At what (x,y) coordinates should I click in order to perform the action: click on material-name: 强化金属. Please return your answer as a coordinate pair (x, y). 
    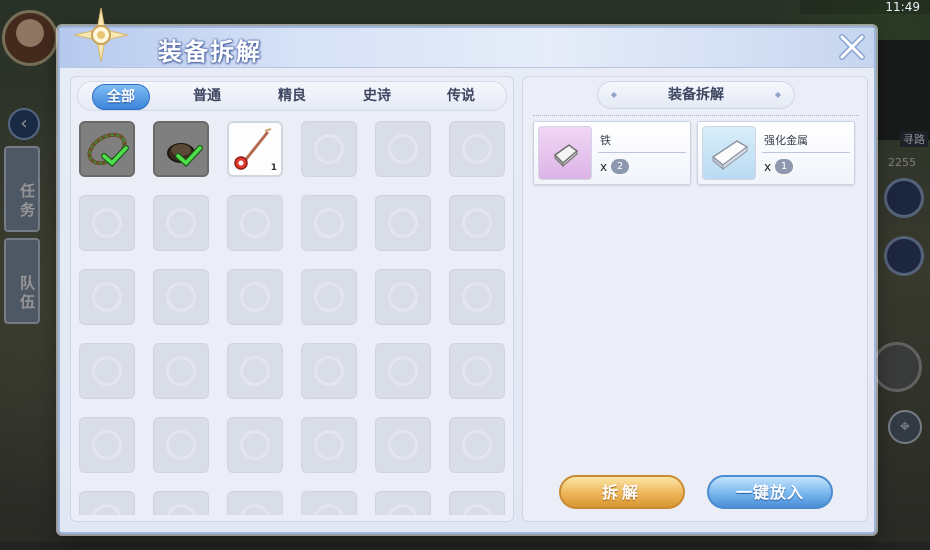
    Looking at the image, I should click on (786, 140).